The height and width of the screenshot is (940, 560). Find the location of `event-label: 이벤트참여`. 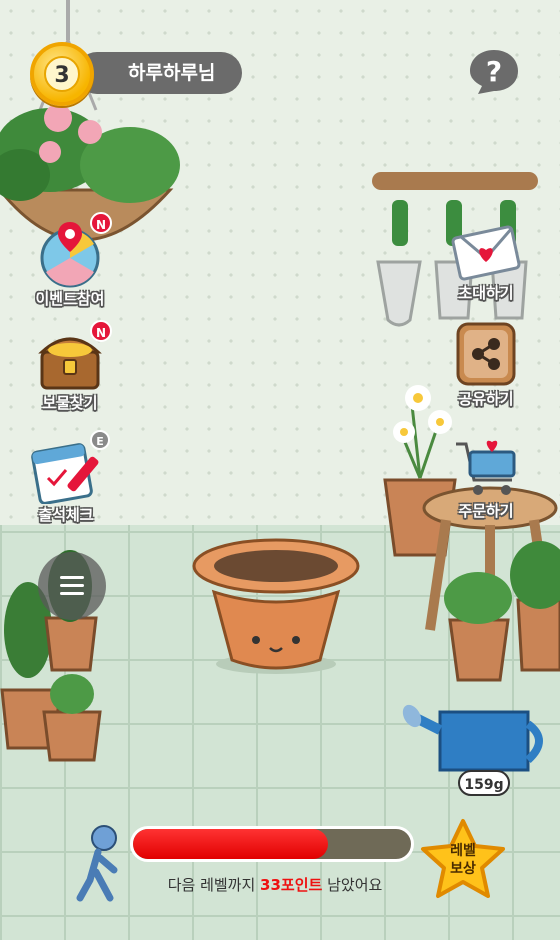

event-label: 이벤트참여 is located at coordinates (70, 299).